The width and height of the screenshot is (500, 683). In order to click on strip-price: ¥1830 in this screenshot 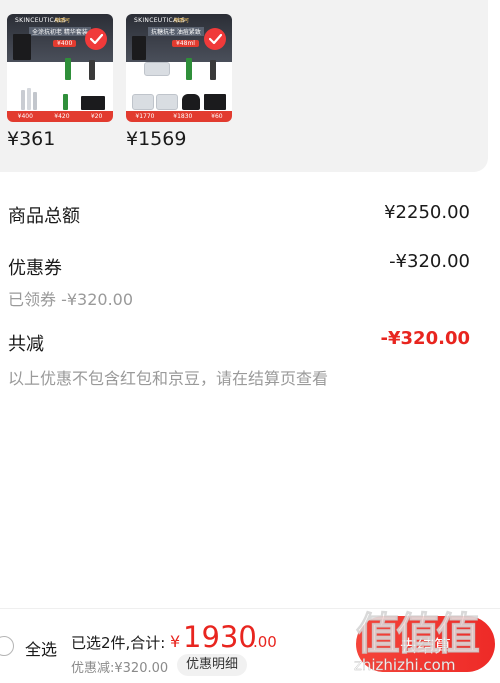, I will do `click(183, 116)`.